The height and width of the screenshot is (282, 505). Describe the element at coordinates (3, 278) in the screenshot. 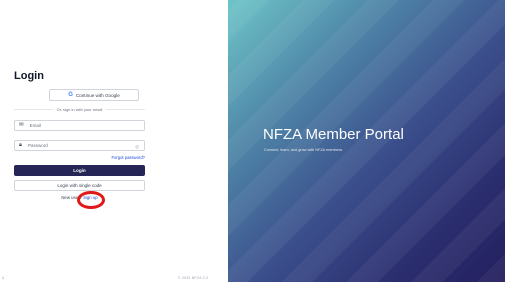

I see `footer-left-text: 1` at that location.